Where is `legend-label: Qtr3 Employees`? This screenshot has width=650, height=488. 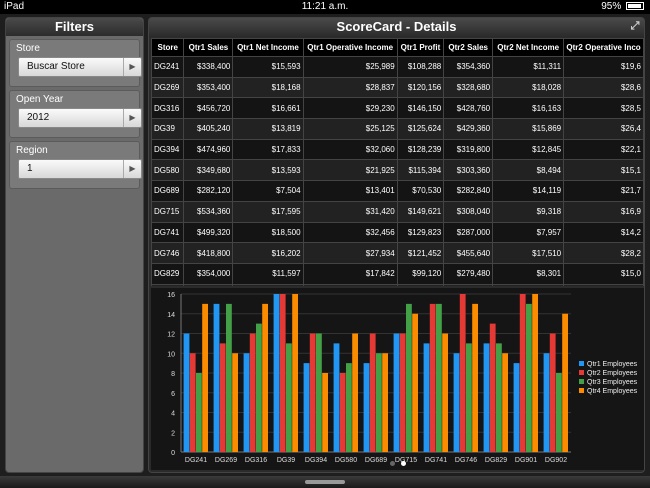 legend-label: Qtr3 Employees is located at coordinates (612, 382).